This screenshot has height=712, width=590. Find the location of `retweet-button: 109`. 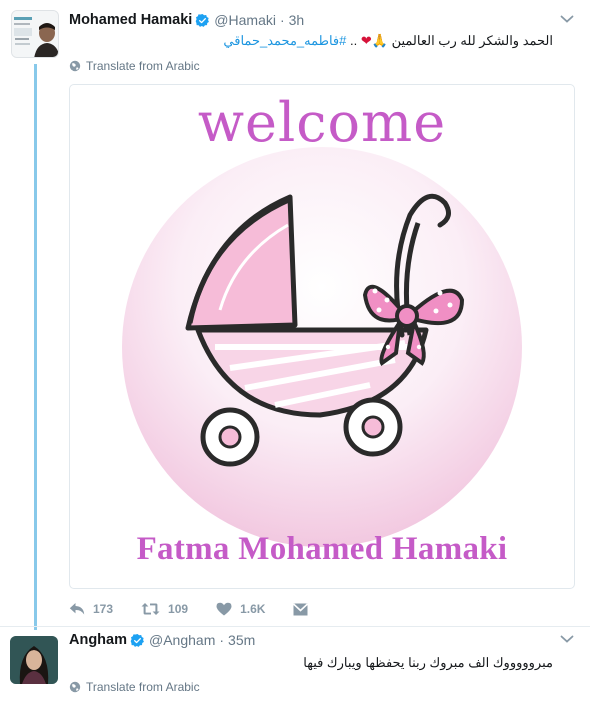

retweet-button: 109 is located at coordinates (164, 609).